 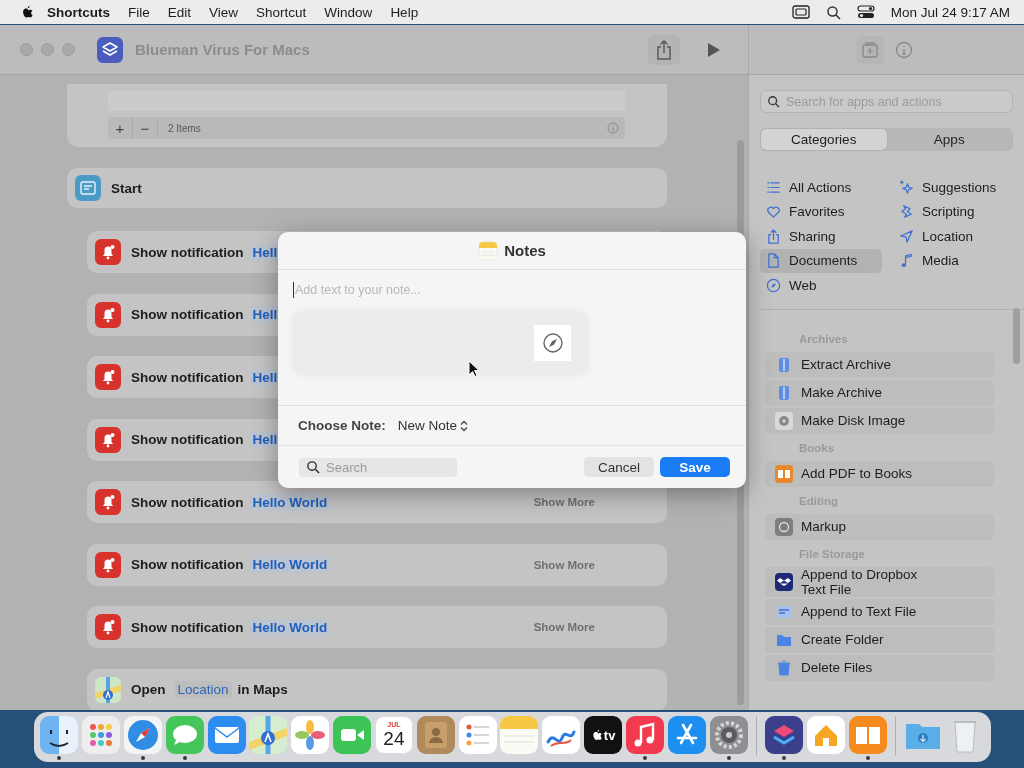 I want to click on note-popup: New Note, so click(x=433, y=425).